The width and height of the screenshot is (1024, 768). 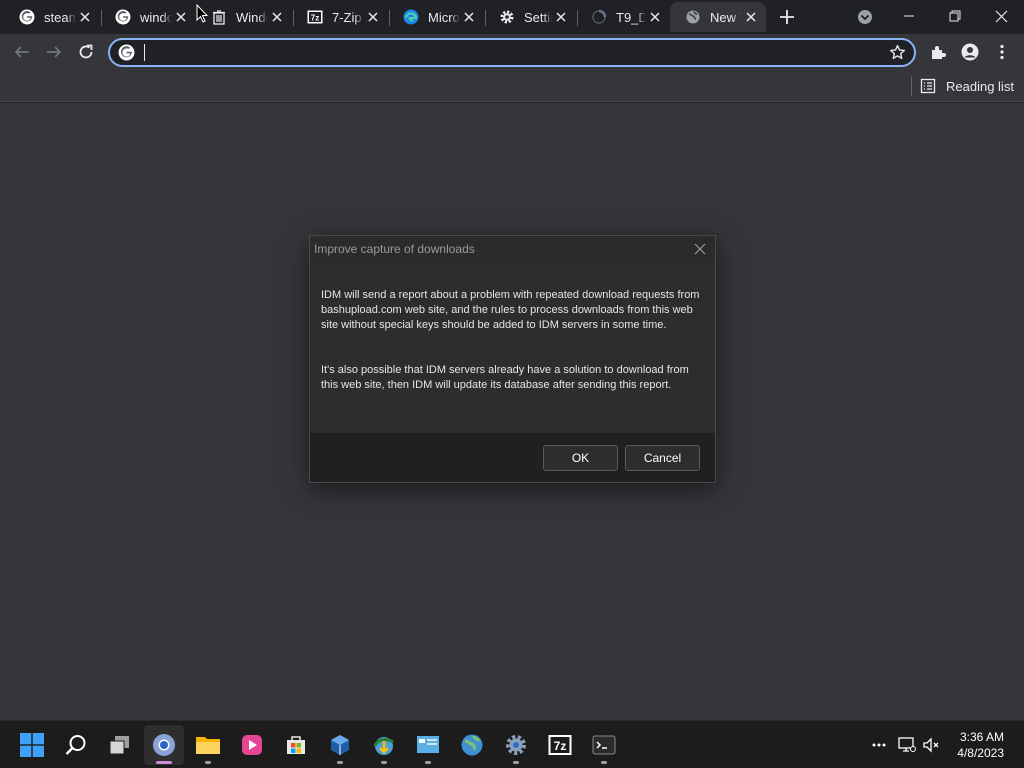 I want to click on tab-search-button, so click(x=865, y=17).